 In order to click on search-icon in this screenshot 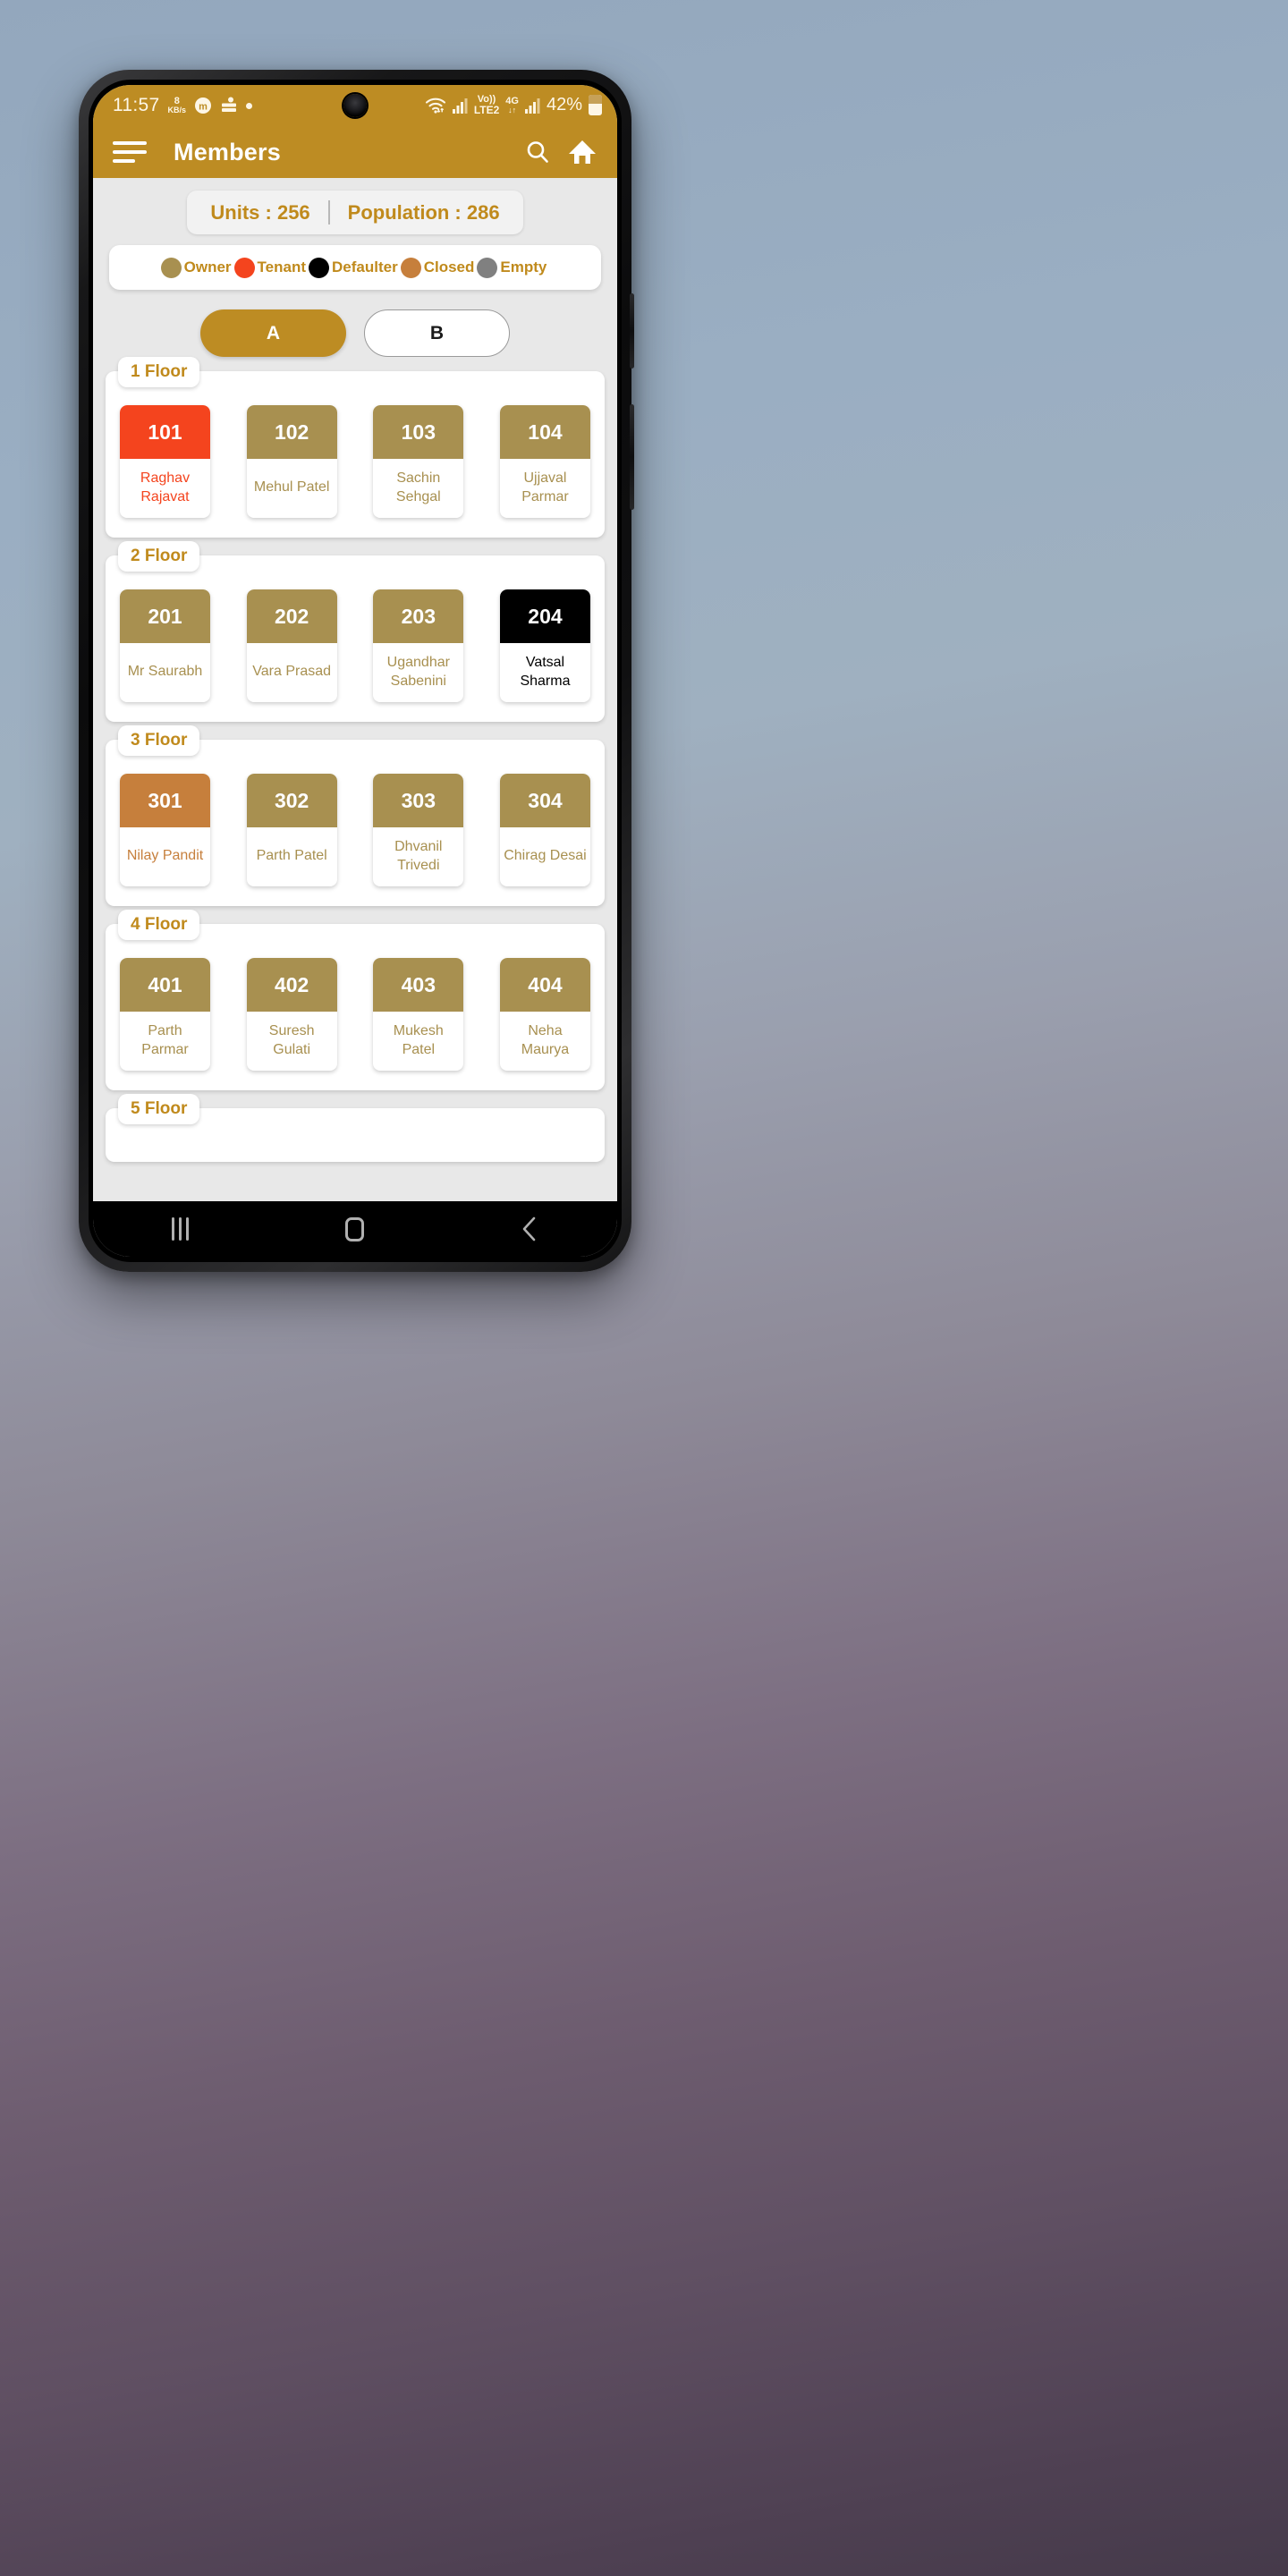, I will do `click(537, 152)`.